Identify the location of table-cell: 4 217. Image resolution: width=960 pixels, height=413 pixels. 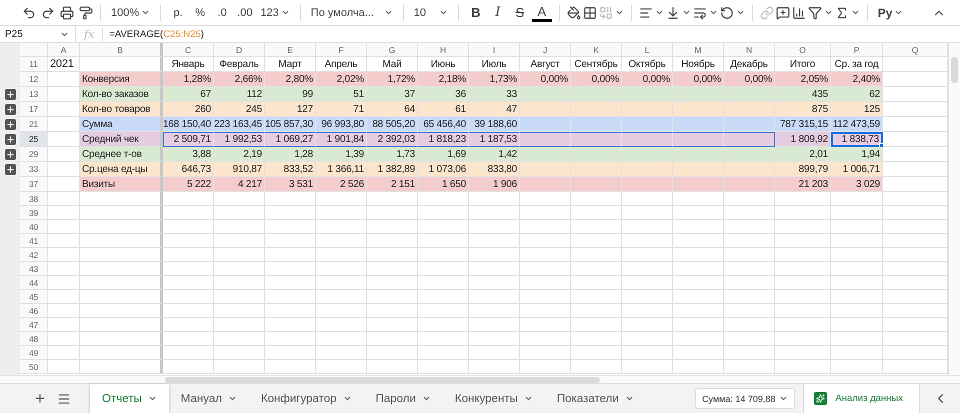
(239, 184).